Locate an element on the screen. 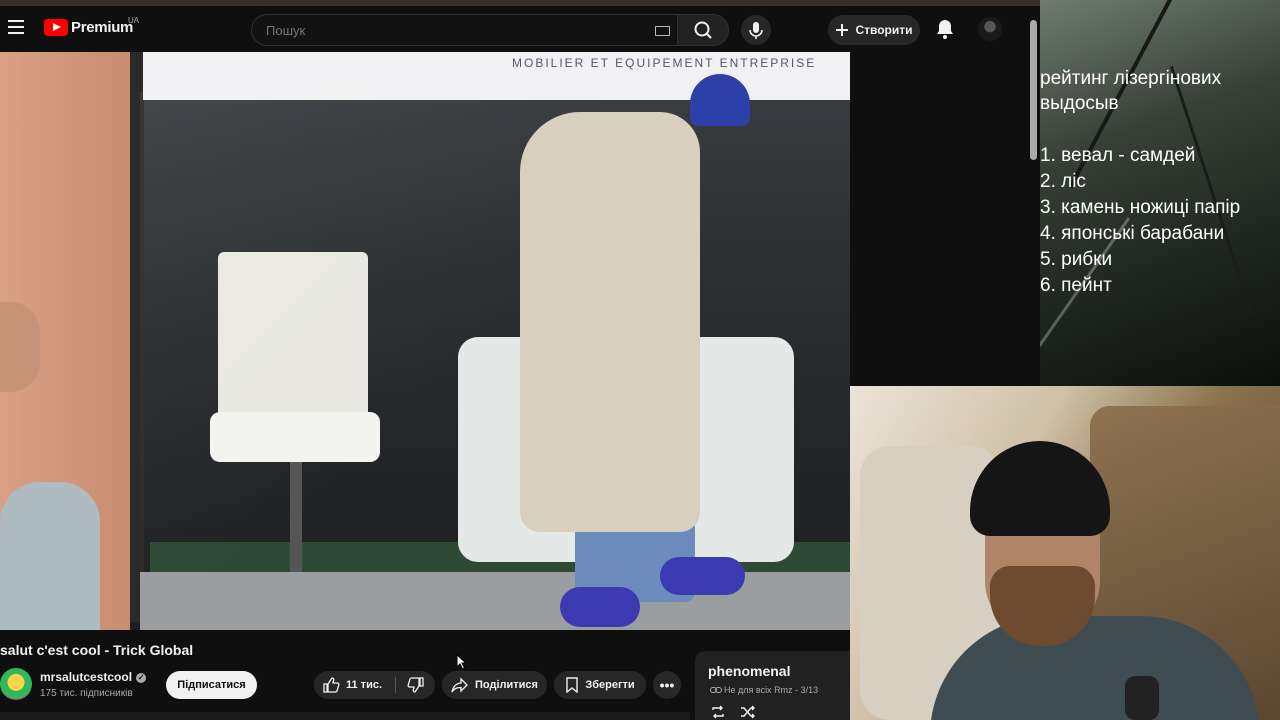 The image size is (1280, 720). overlay-list-item: 1. вевал - самдей is located at coordinates (1118, 155).